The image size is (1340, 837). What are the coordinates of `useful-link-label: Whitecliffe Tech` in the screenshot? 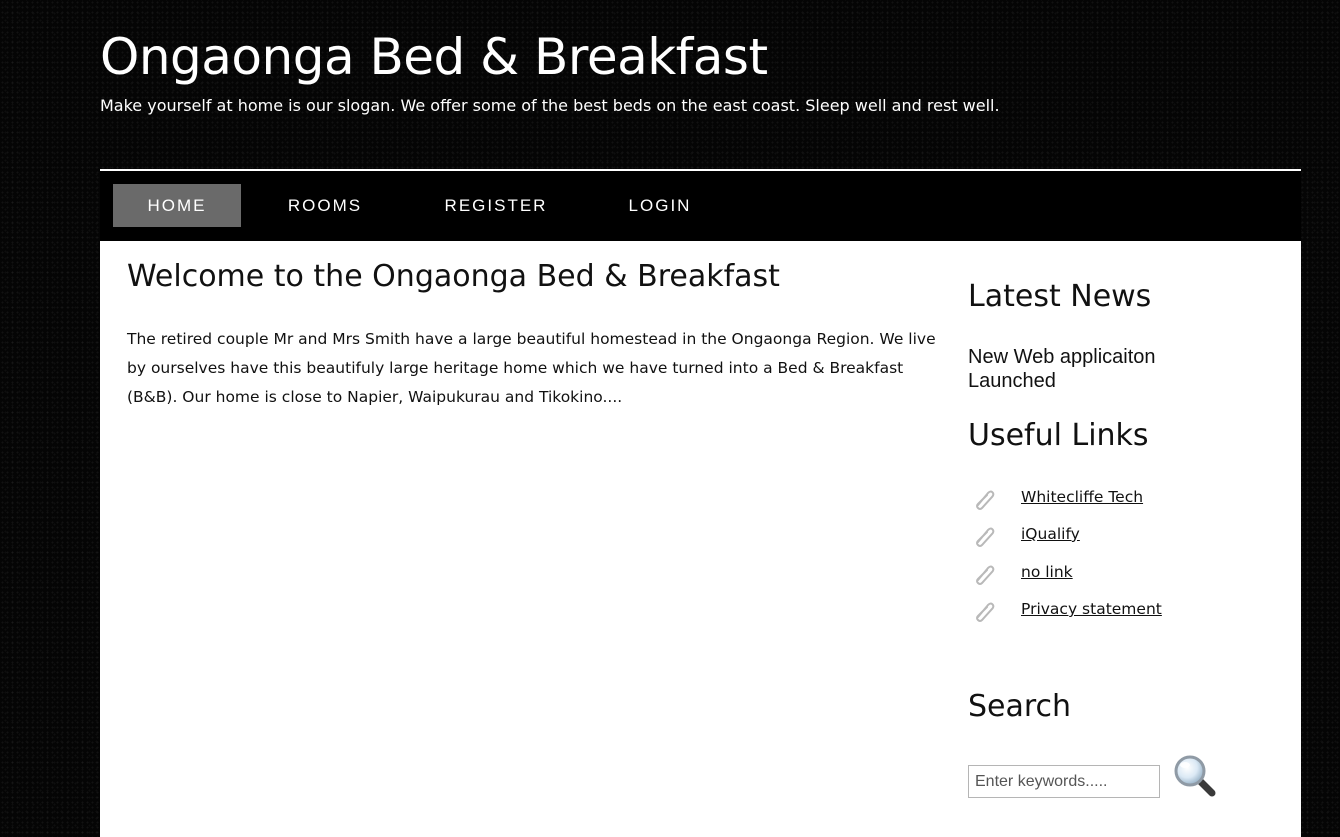 It's located at (1082, 497).